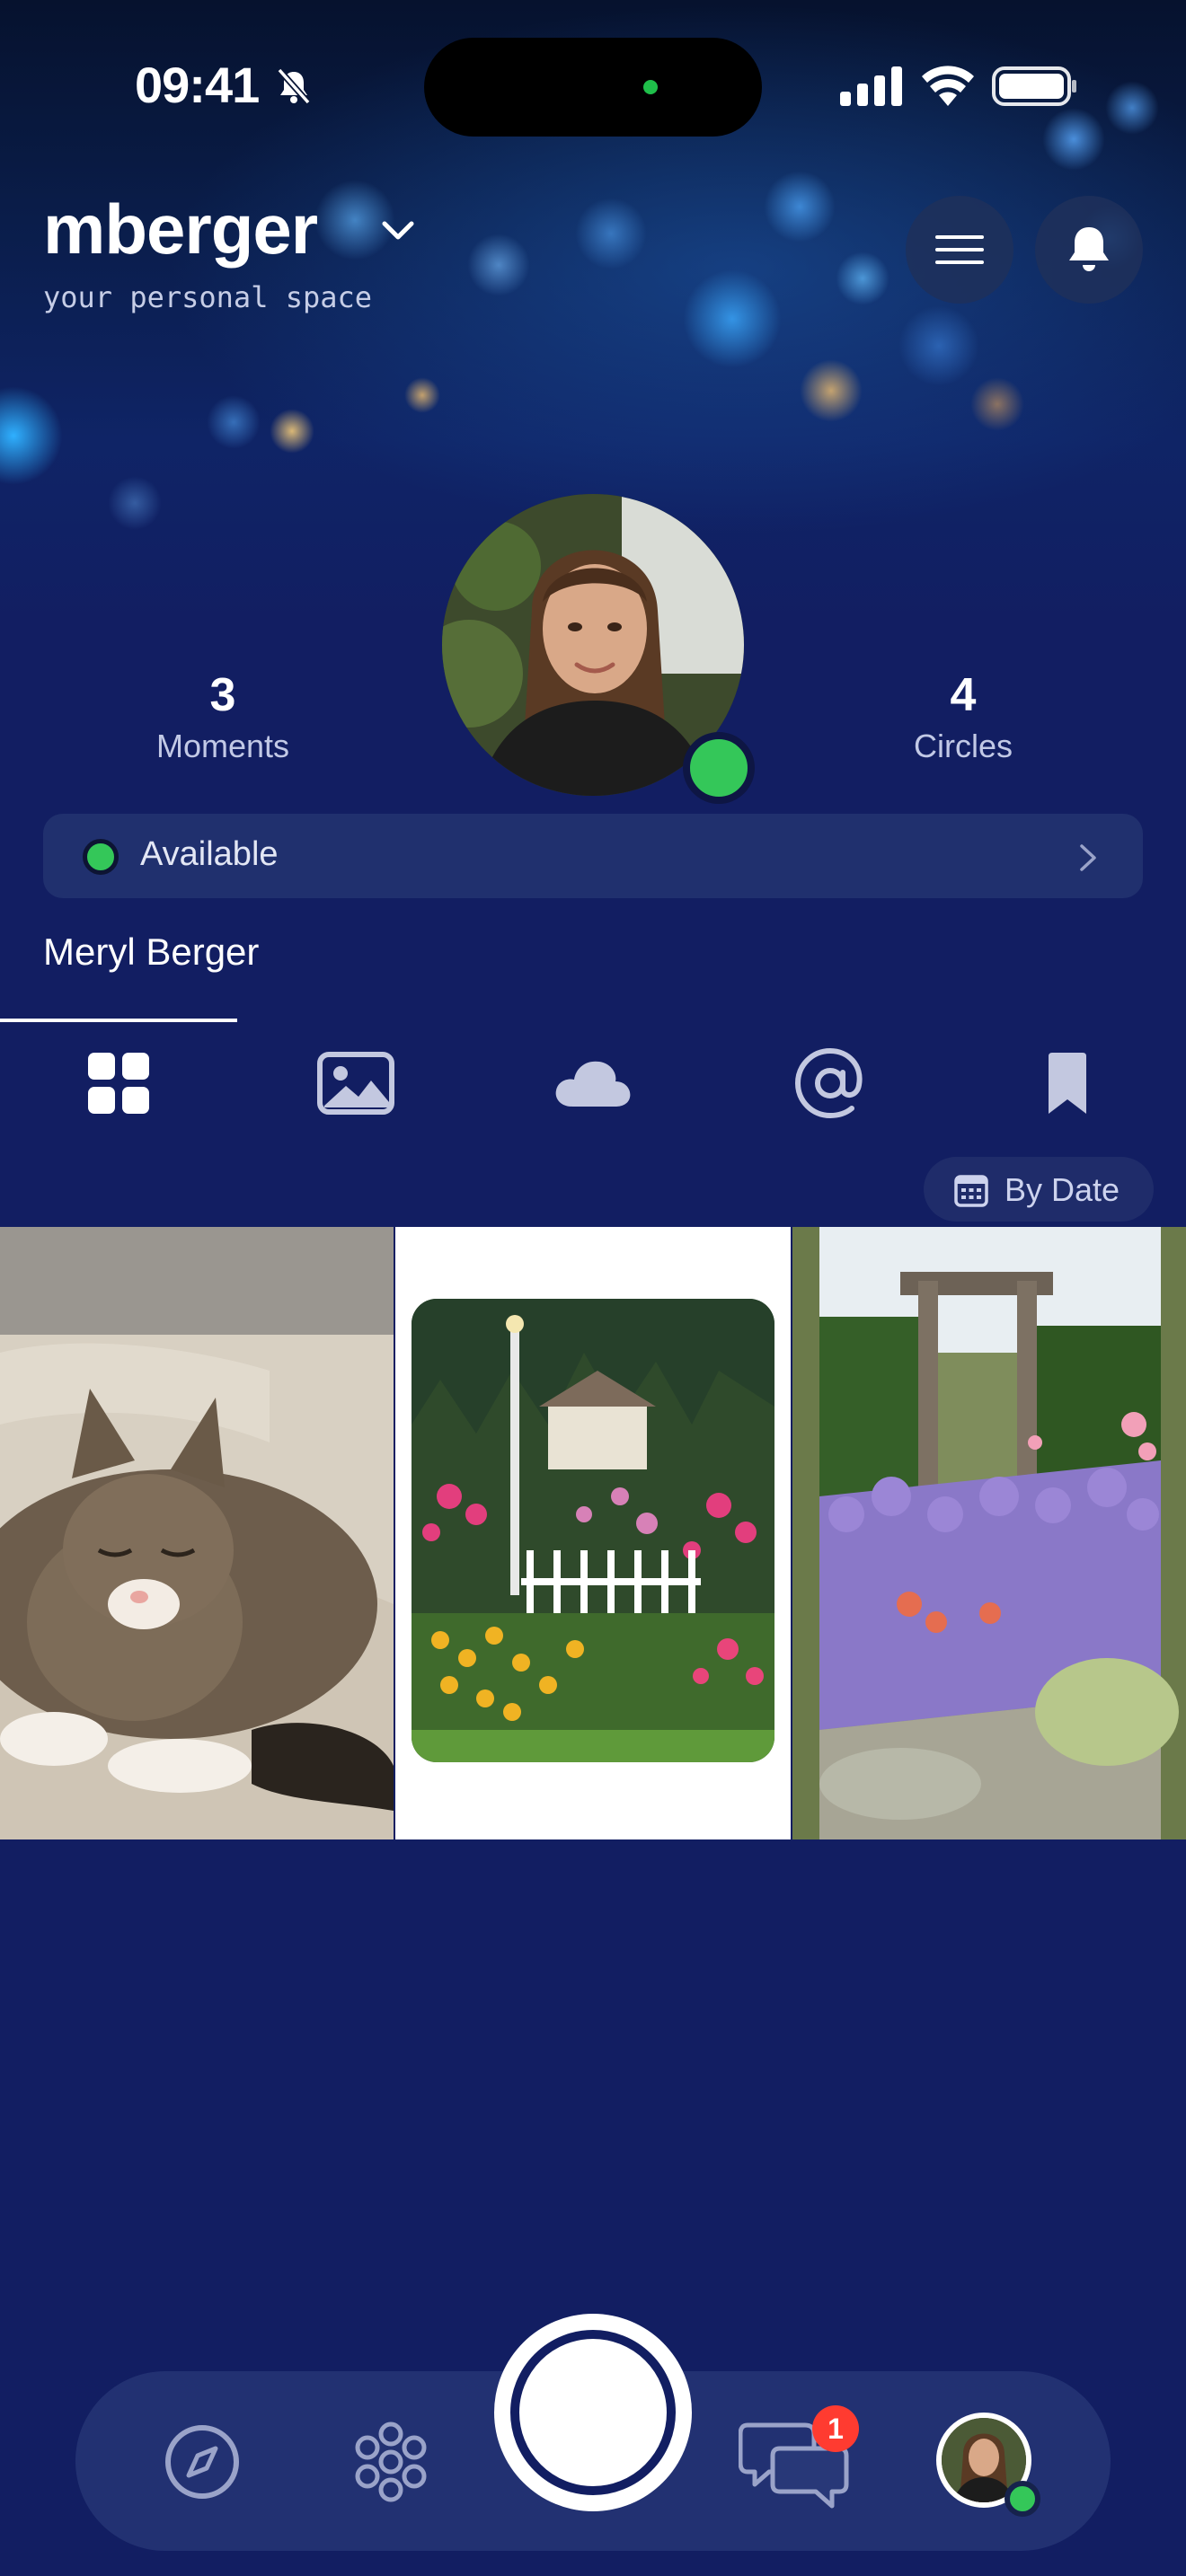  Describe the element at coordinates (209, 854) in the screenshot. I see `availability-label: Available` at that location.